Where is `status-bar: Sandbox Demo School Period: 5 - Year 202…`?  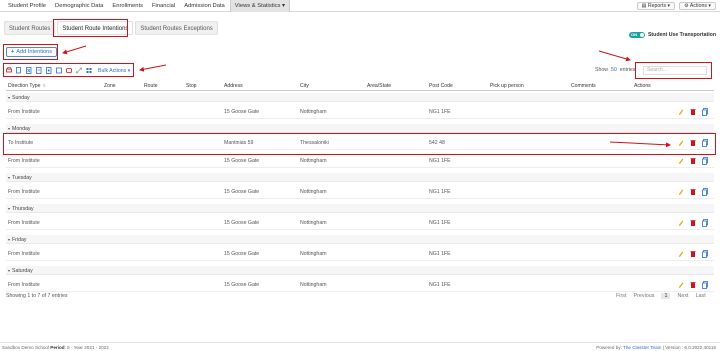
status-bar: Sandbox Demo School Period: 5 - Year 202… is located at coordinates (360, 346).